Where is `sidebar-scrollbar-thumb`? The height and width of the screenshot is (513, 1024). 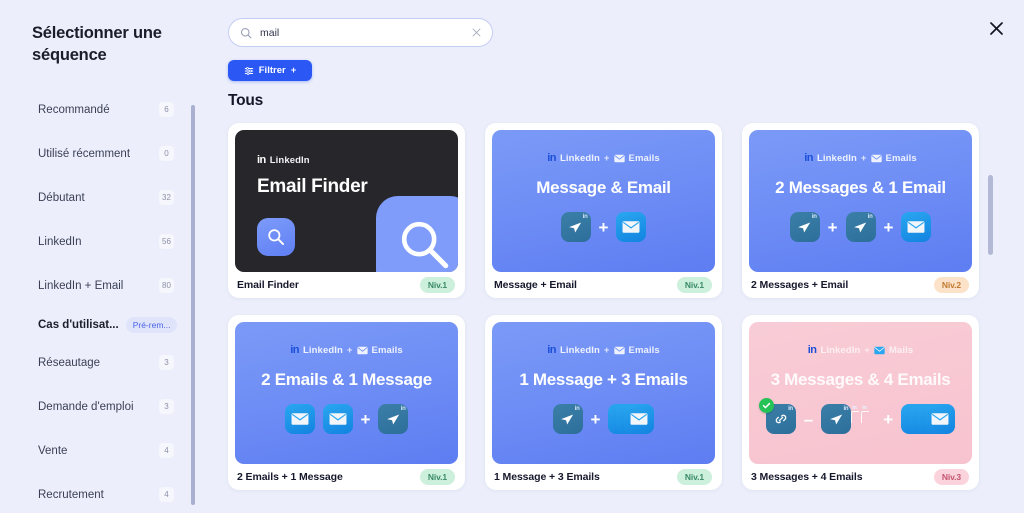 sidebar-scrollbar-thumb is located at coordinates (193, 305).